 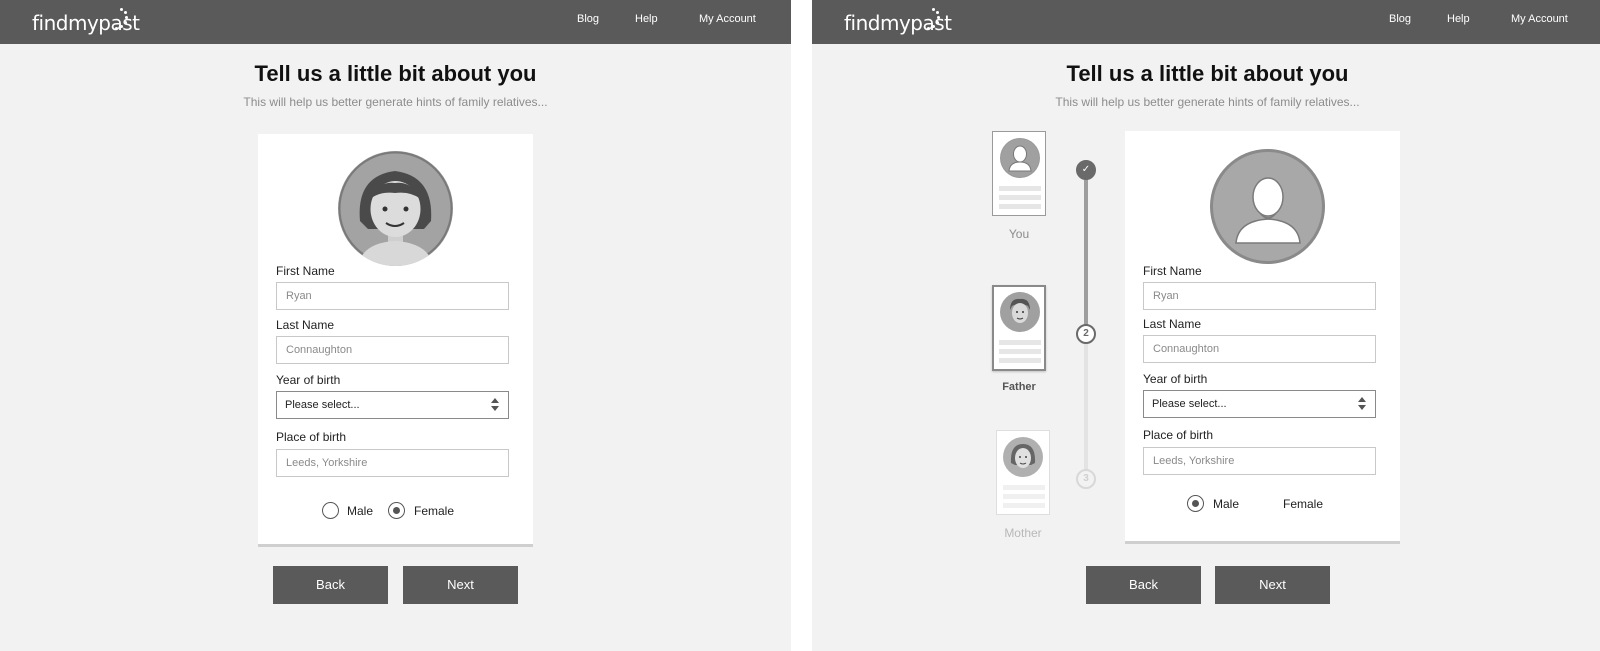 What do you see at coordinates (1020, 158) in the screenshot?
I see `generic-person-icon` at bounding box center [1020, 158].